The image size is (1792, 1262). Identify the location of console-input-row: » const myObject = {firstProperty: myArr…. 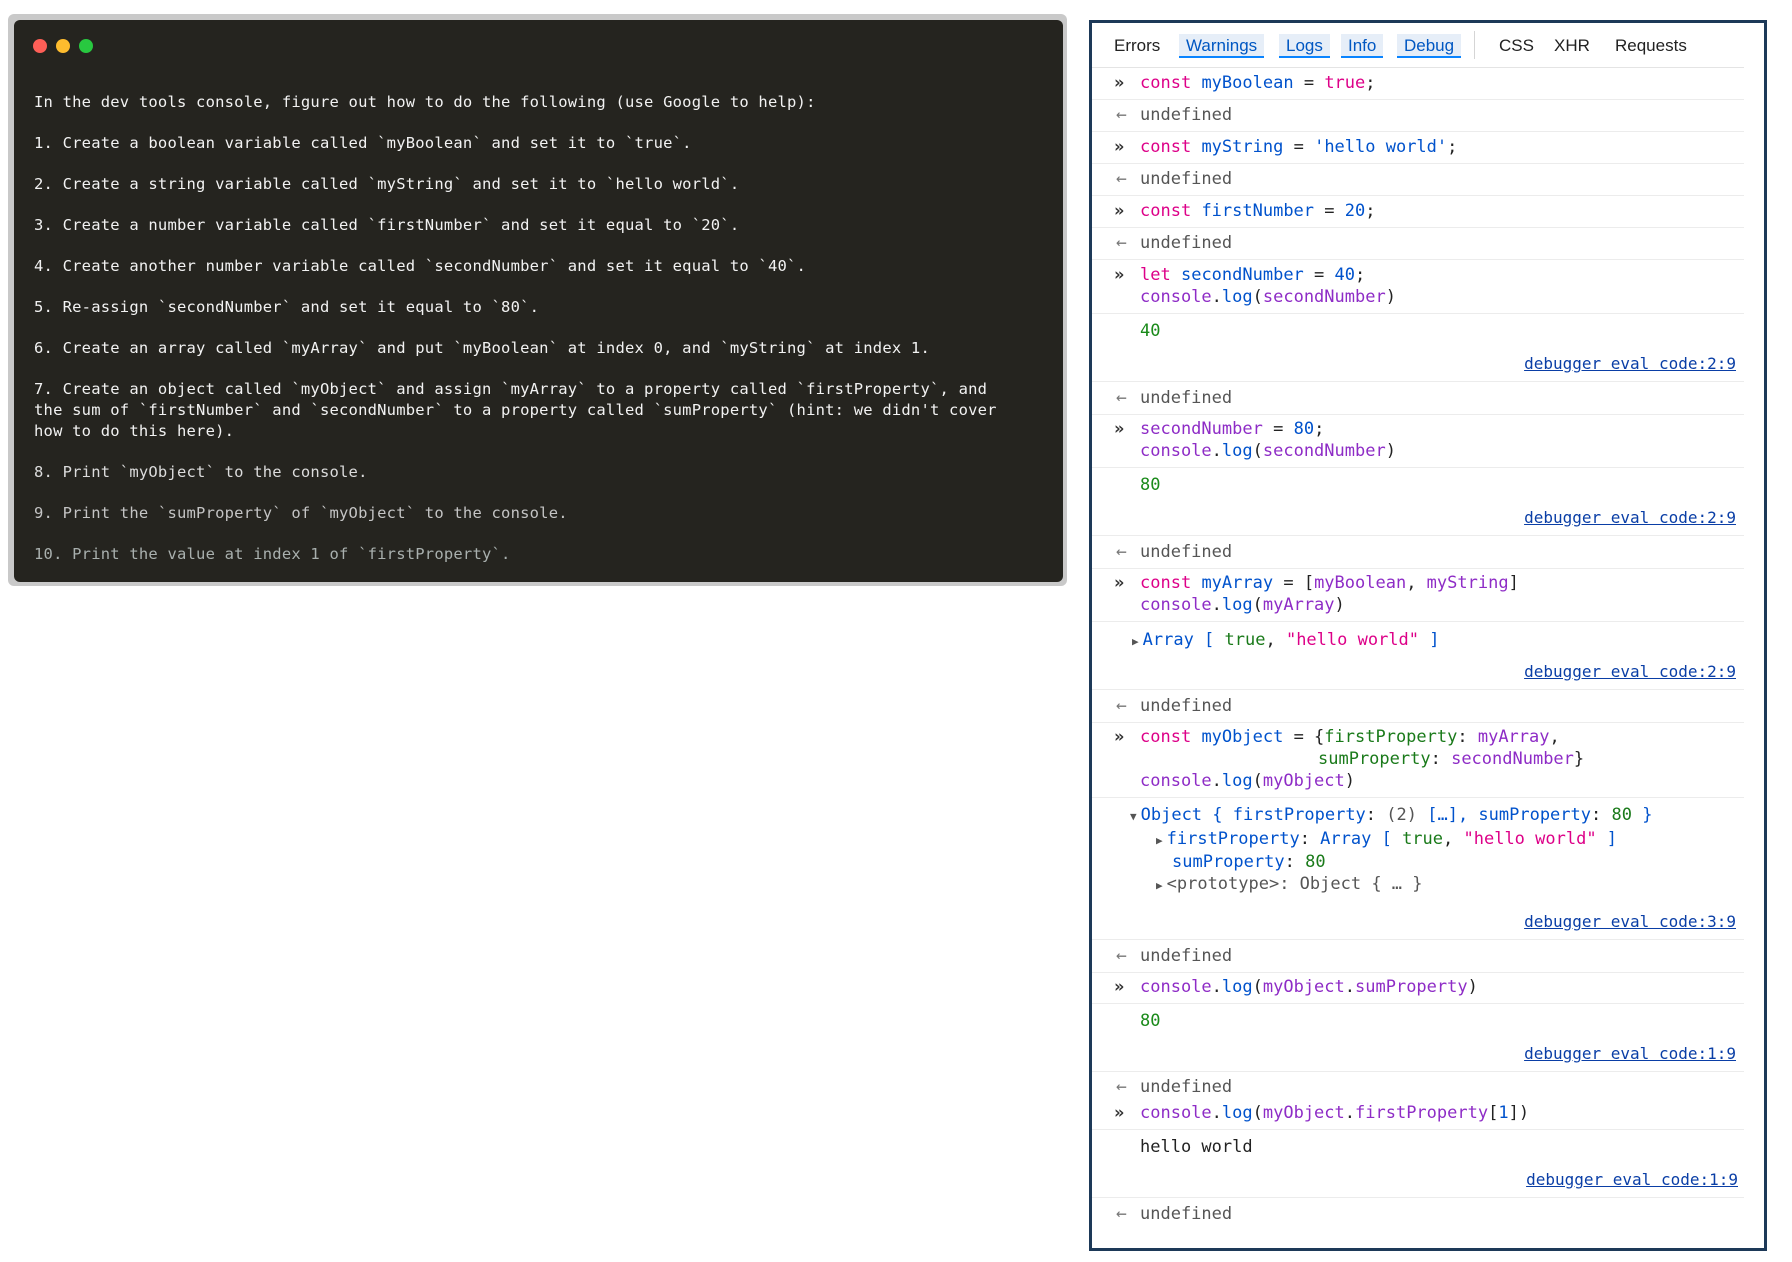
(1418, 759).